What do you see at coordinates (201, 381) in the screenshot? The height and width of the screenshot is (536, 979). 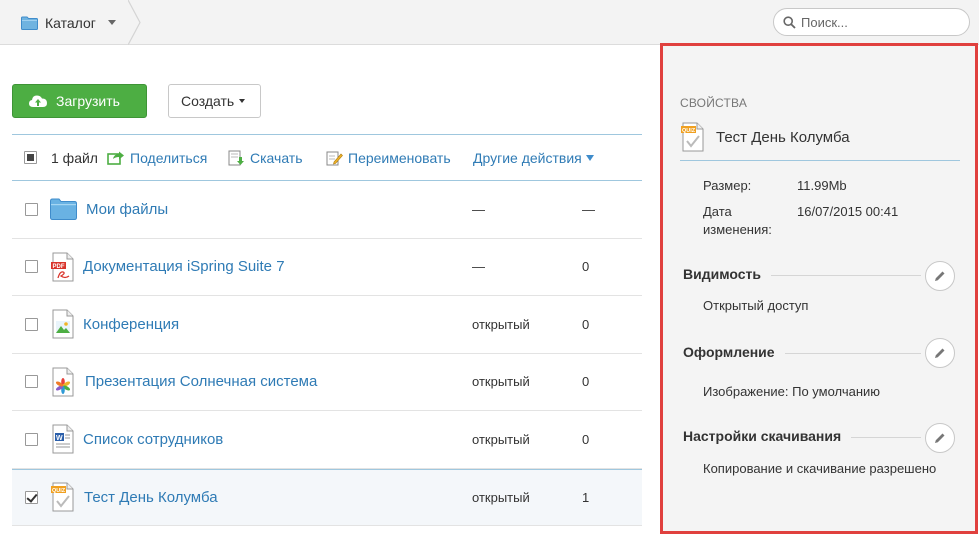 I see `file-name: Презентация Солнечная система` at bounding box center [201, 381].